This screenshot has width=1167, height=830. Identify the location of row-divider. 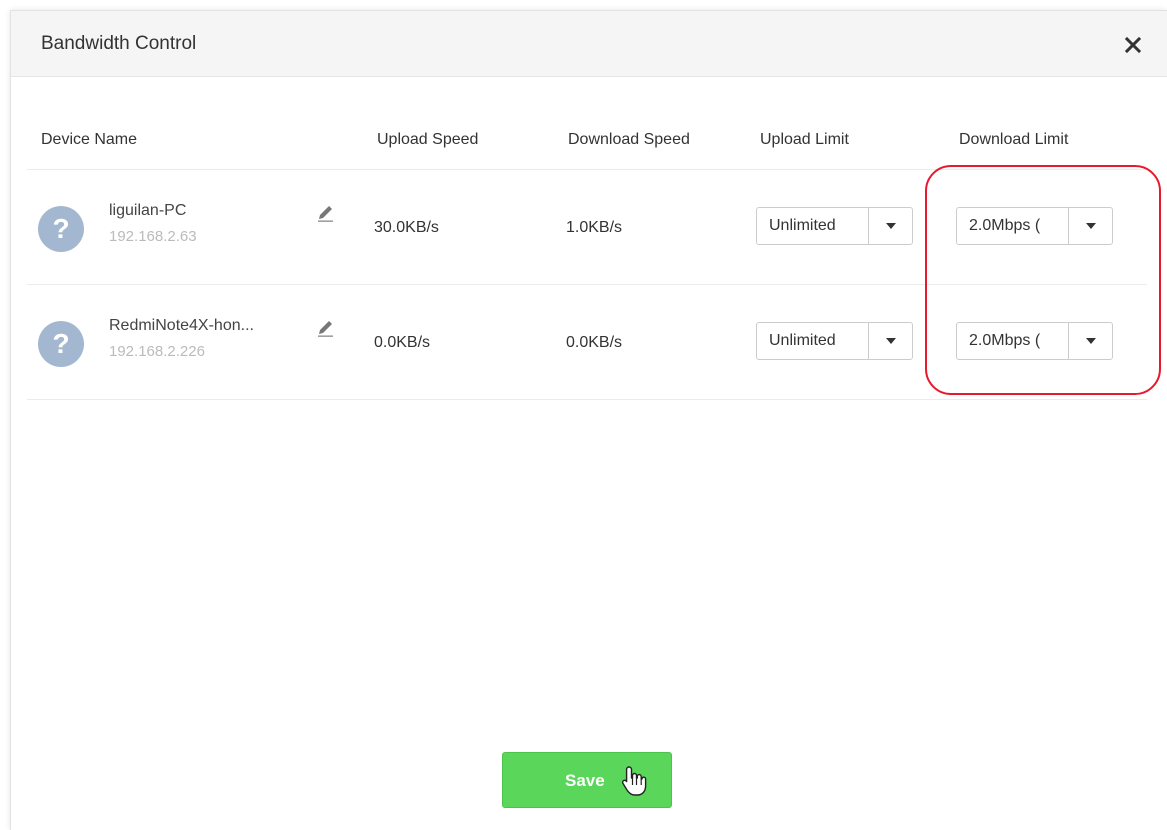
(587, 399).